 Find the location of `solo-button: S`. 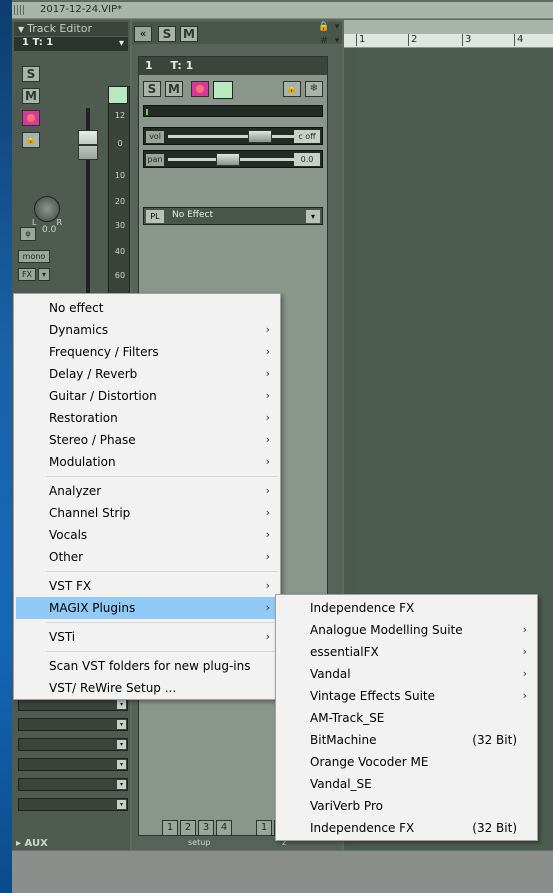

solo-button: S is located at coordinates (31, 74).